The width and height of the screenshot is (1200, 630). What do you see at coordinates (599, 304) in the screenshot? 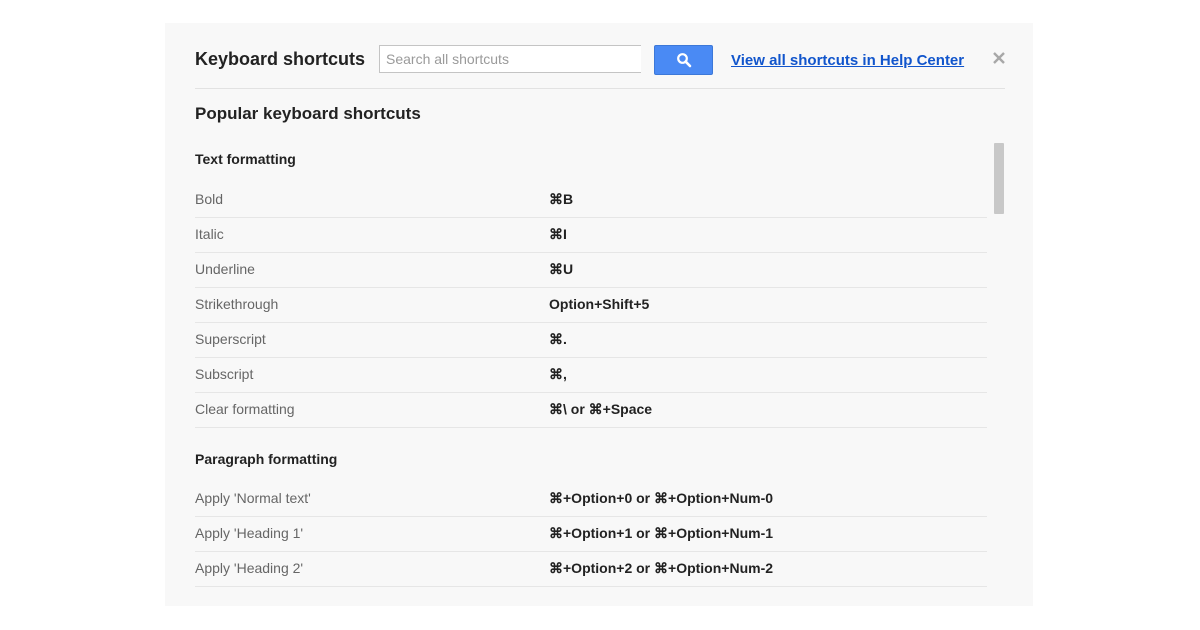
I see `shortcut-keys: Option+Shift+5` at bounding box center [599, 304].